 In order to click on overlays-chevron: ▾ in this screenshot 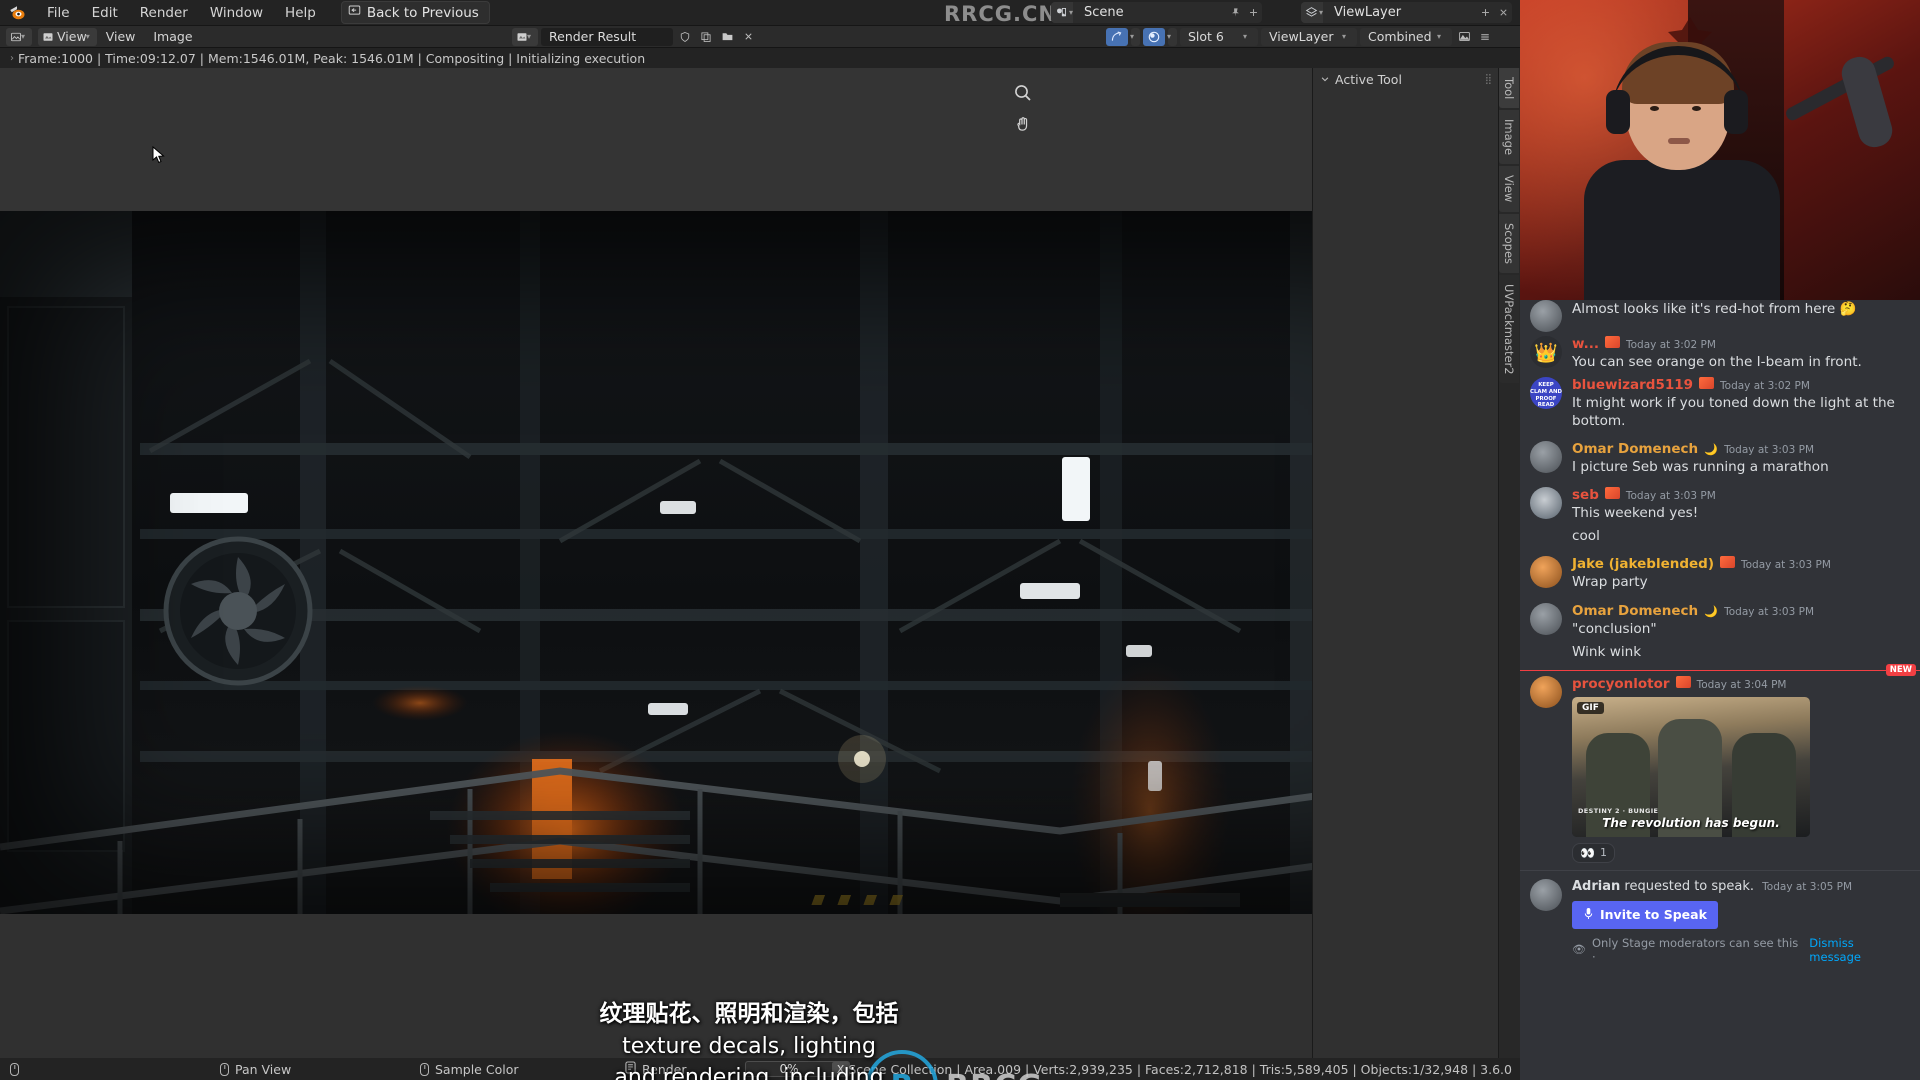, I will do `click(1172, 36)`.